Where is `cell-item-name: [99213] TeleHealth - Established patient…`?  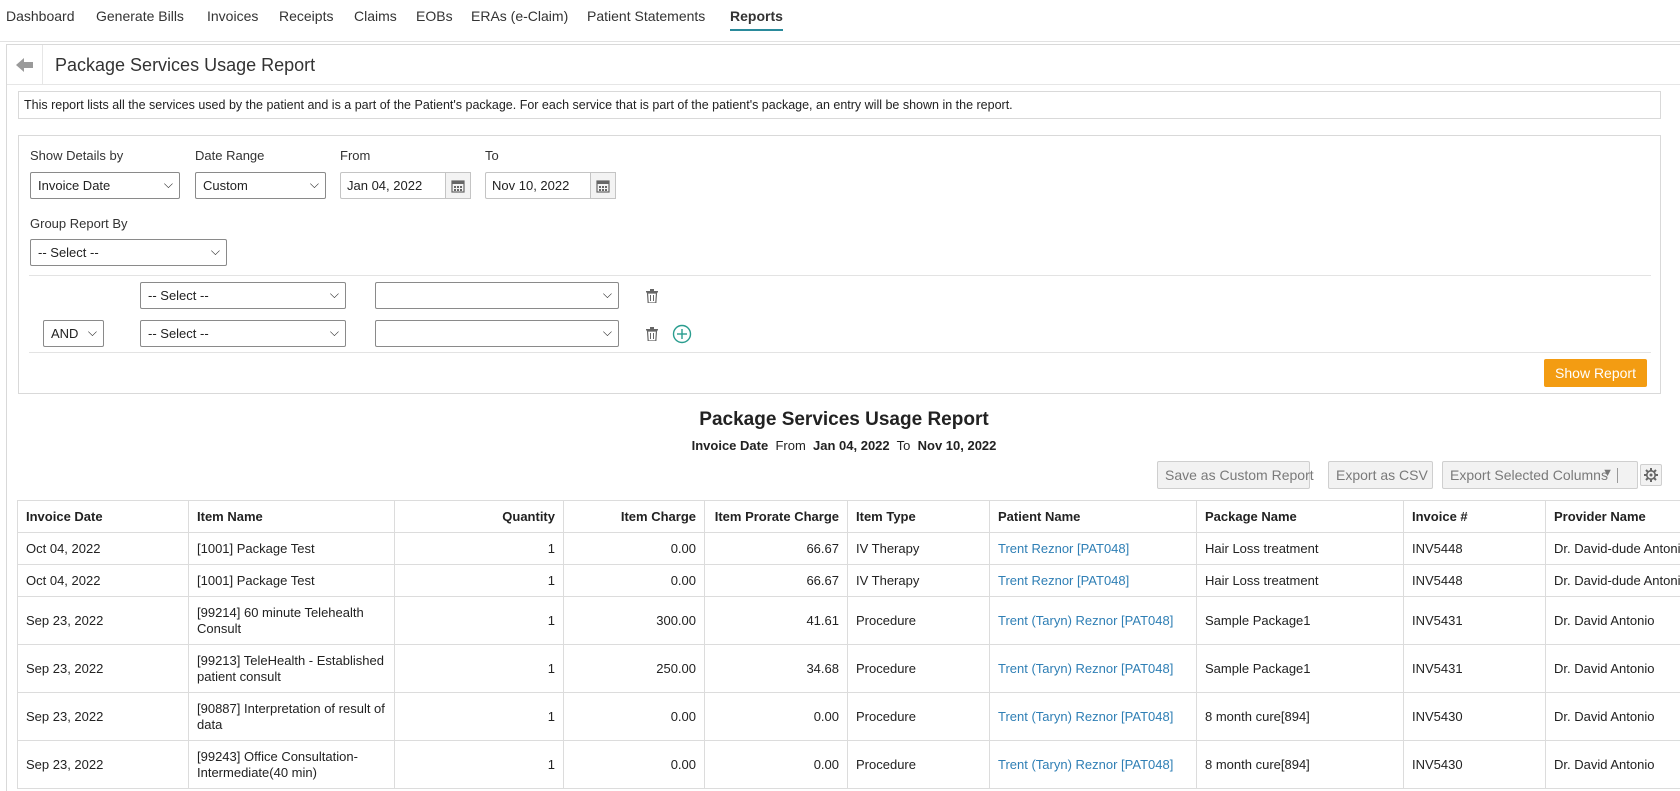 cell-item-name: [99213] TeleHealth - Established patient… is located at coordinates (291, 668).